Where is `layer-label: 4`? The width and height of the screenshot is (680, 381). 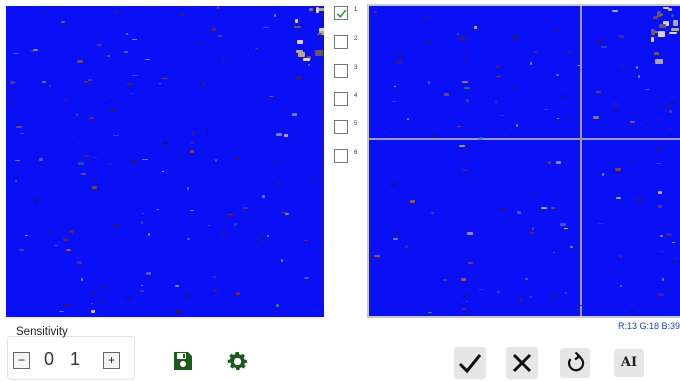
layer-label: 4 is located at coordinates (356, 96).